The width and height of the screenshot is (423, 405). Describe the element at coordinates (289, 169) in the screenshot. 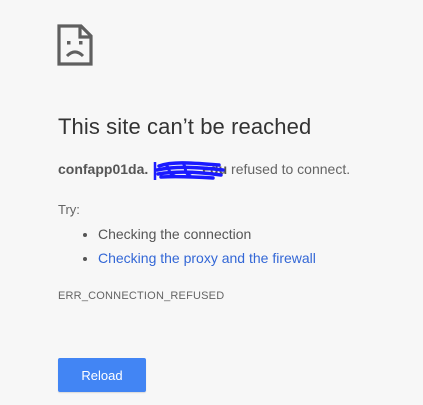

I see `message-suffix: refused to connect.` at that location.